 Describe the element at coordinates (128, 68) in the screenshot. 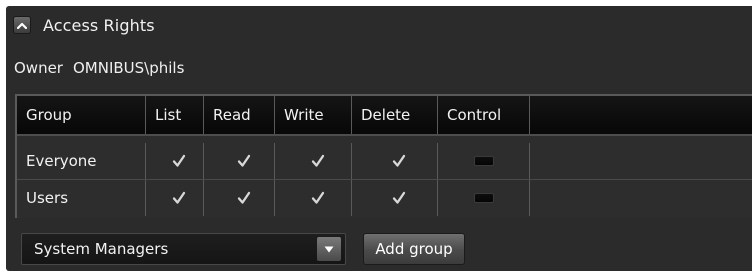

I see `owner-value: OMNIBUS\phils` at that location.